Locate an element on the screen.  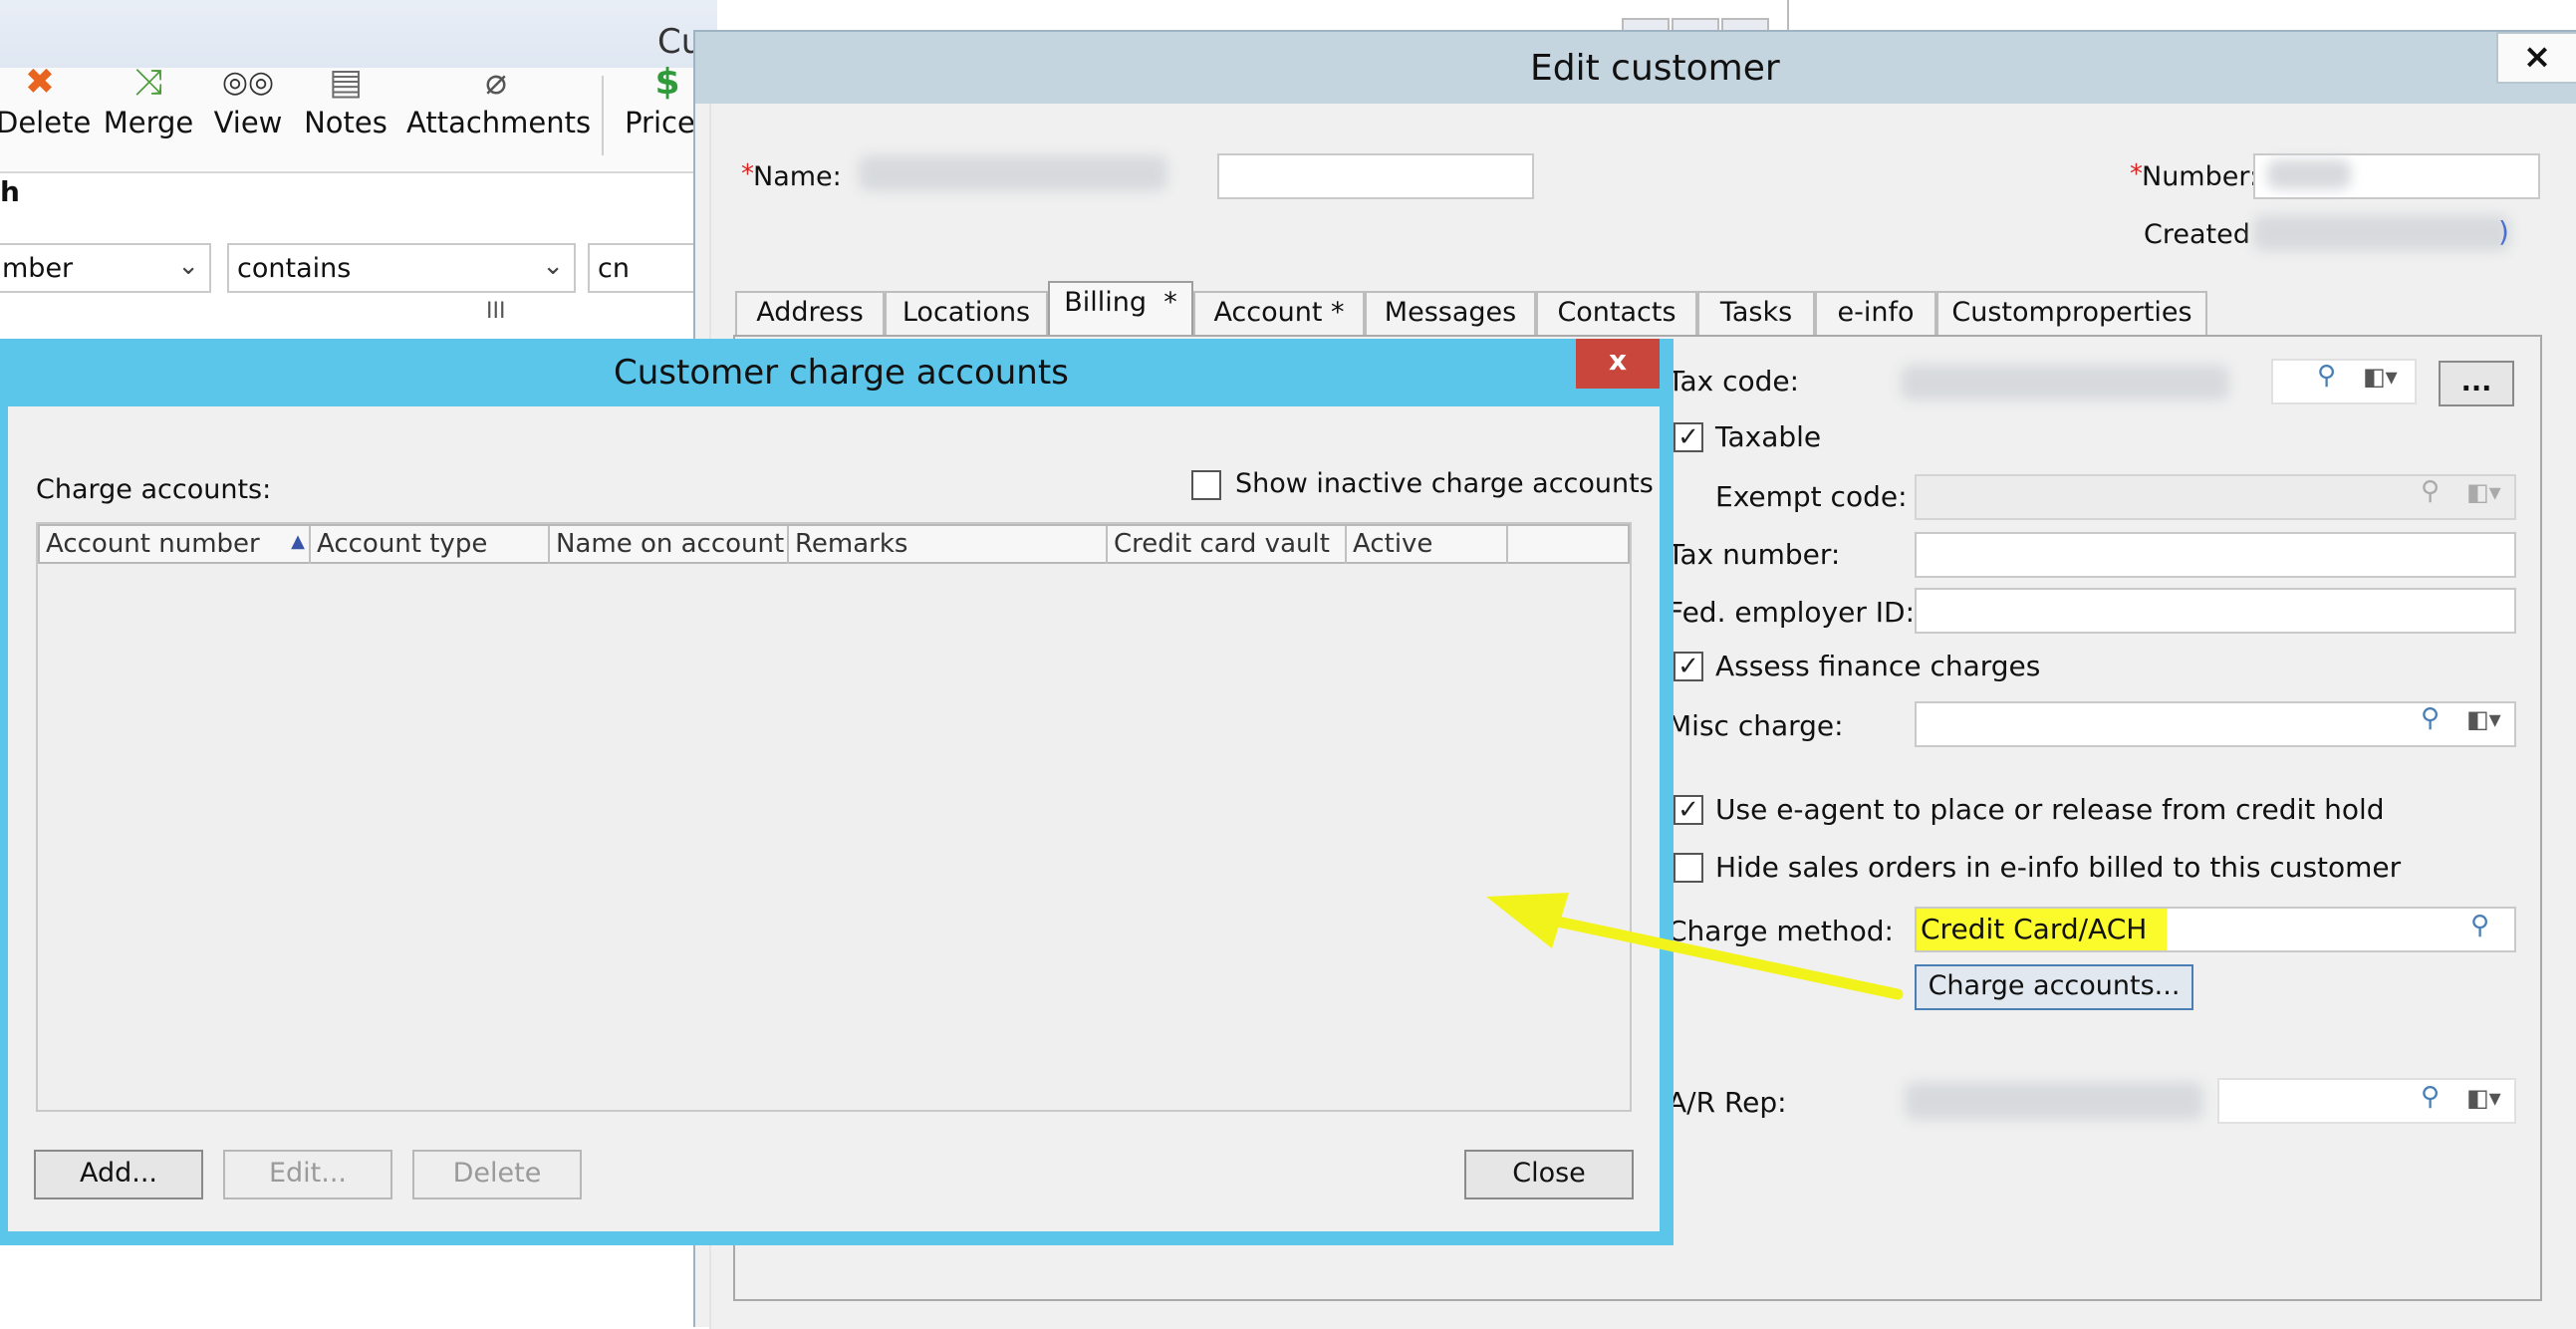
filter-operator-select: contains ⌄ is located at coordinates (401, 268).